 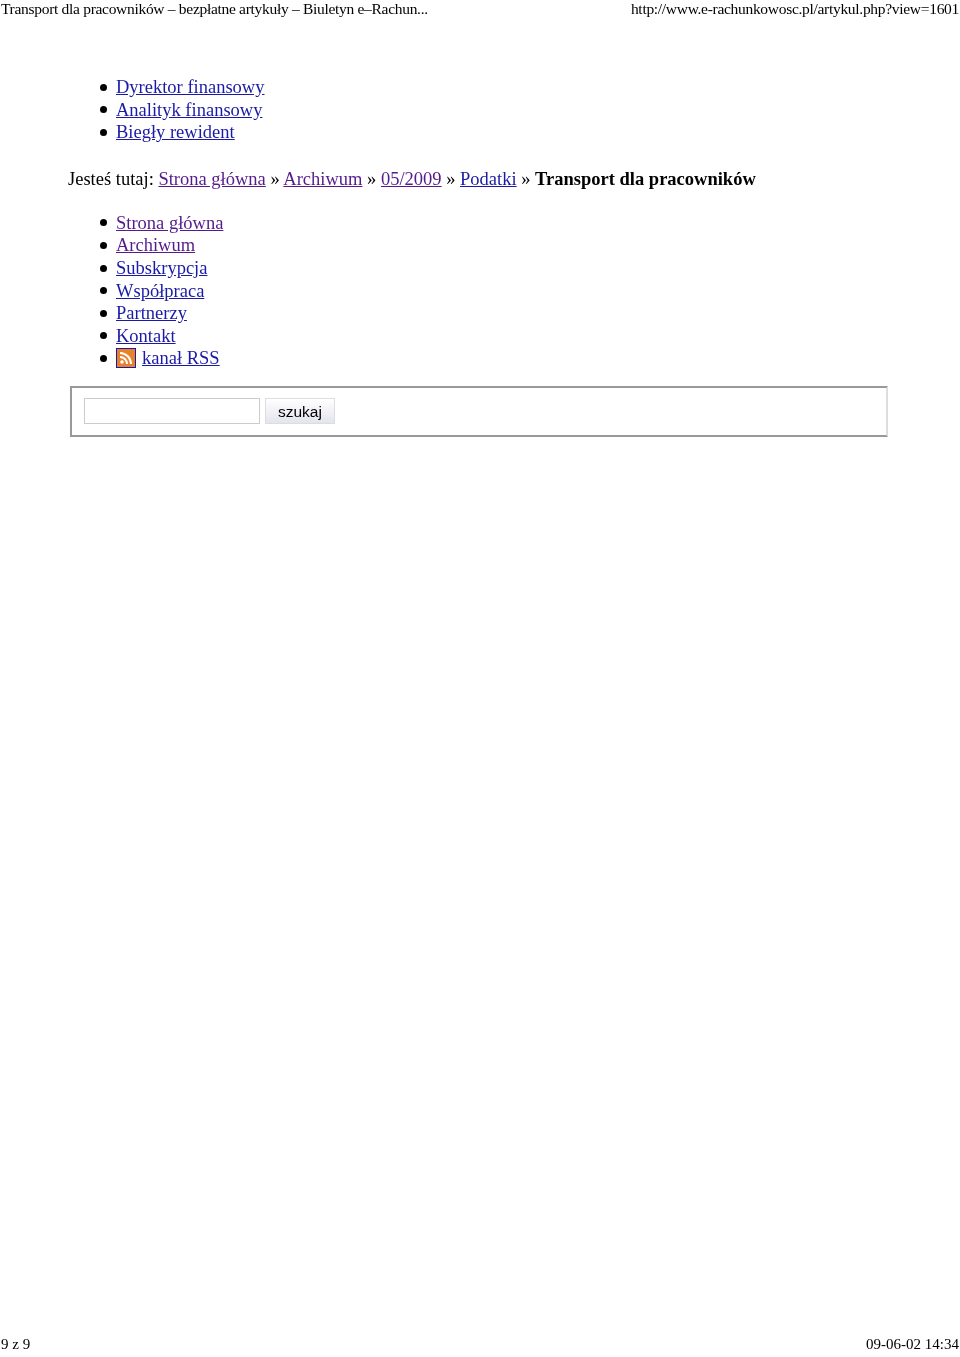 What do you see at coordinates (794, 9) in the screenshot?
I see `page-url: http://www.e-rachunkowosc.pl/artykul.php?view=1601` at bounding box center [794, 9].